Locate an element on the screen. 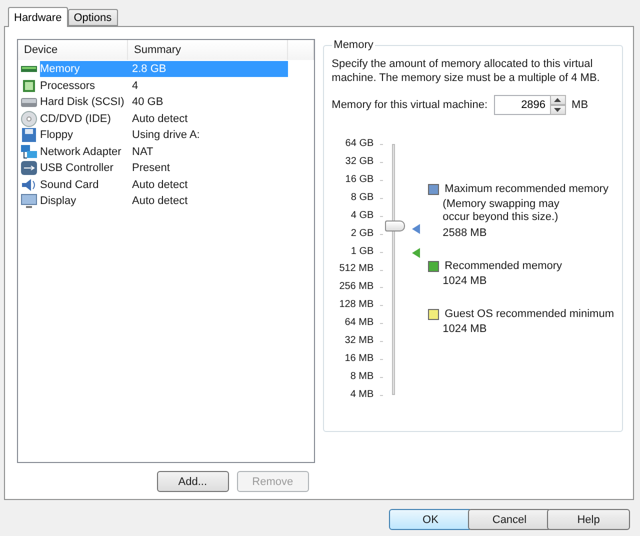 The height and width of the screenshot is (536, 640). dialog-button: Help is located at coordinates (588, 519).